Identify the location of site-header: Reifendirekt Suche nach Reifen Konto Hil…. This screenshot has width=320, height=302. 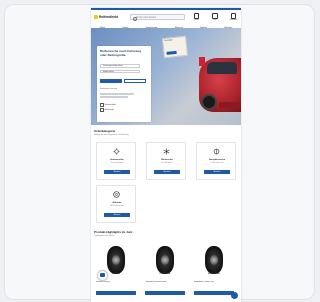
(166, 21).